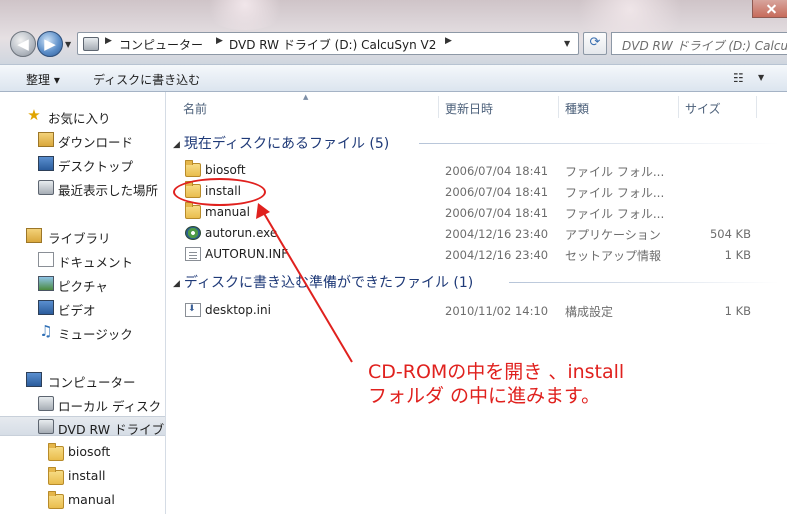 The height and width of the screenshot is (514, 787). I want to click on computer-icon, so click(34, 379).